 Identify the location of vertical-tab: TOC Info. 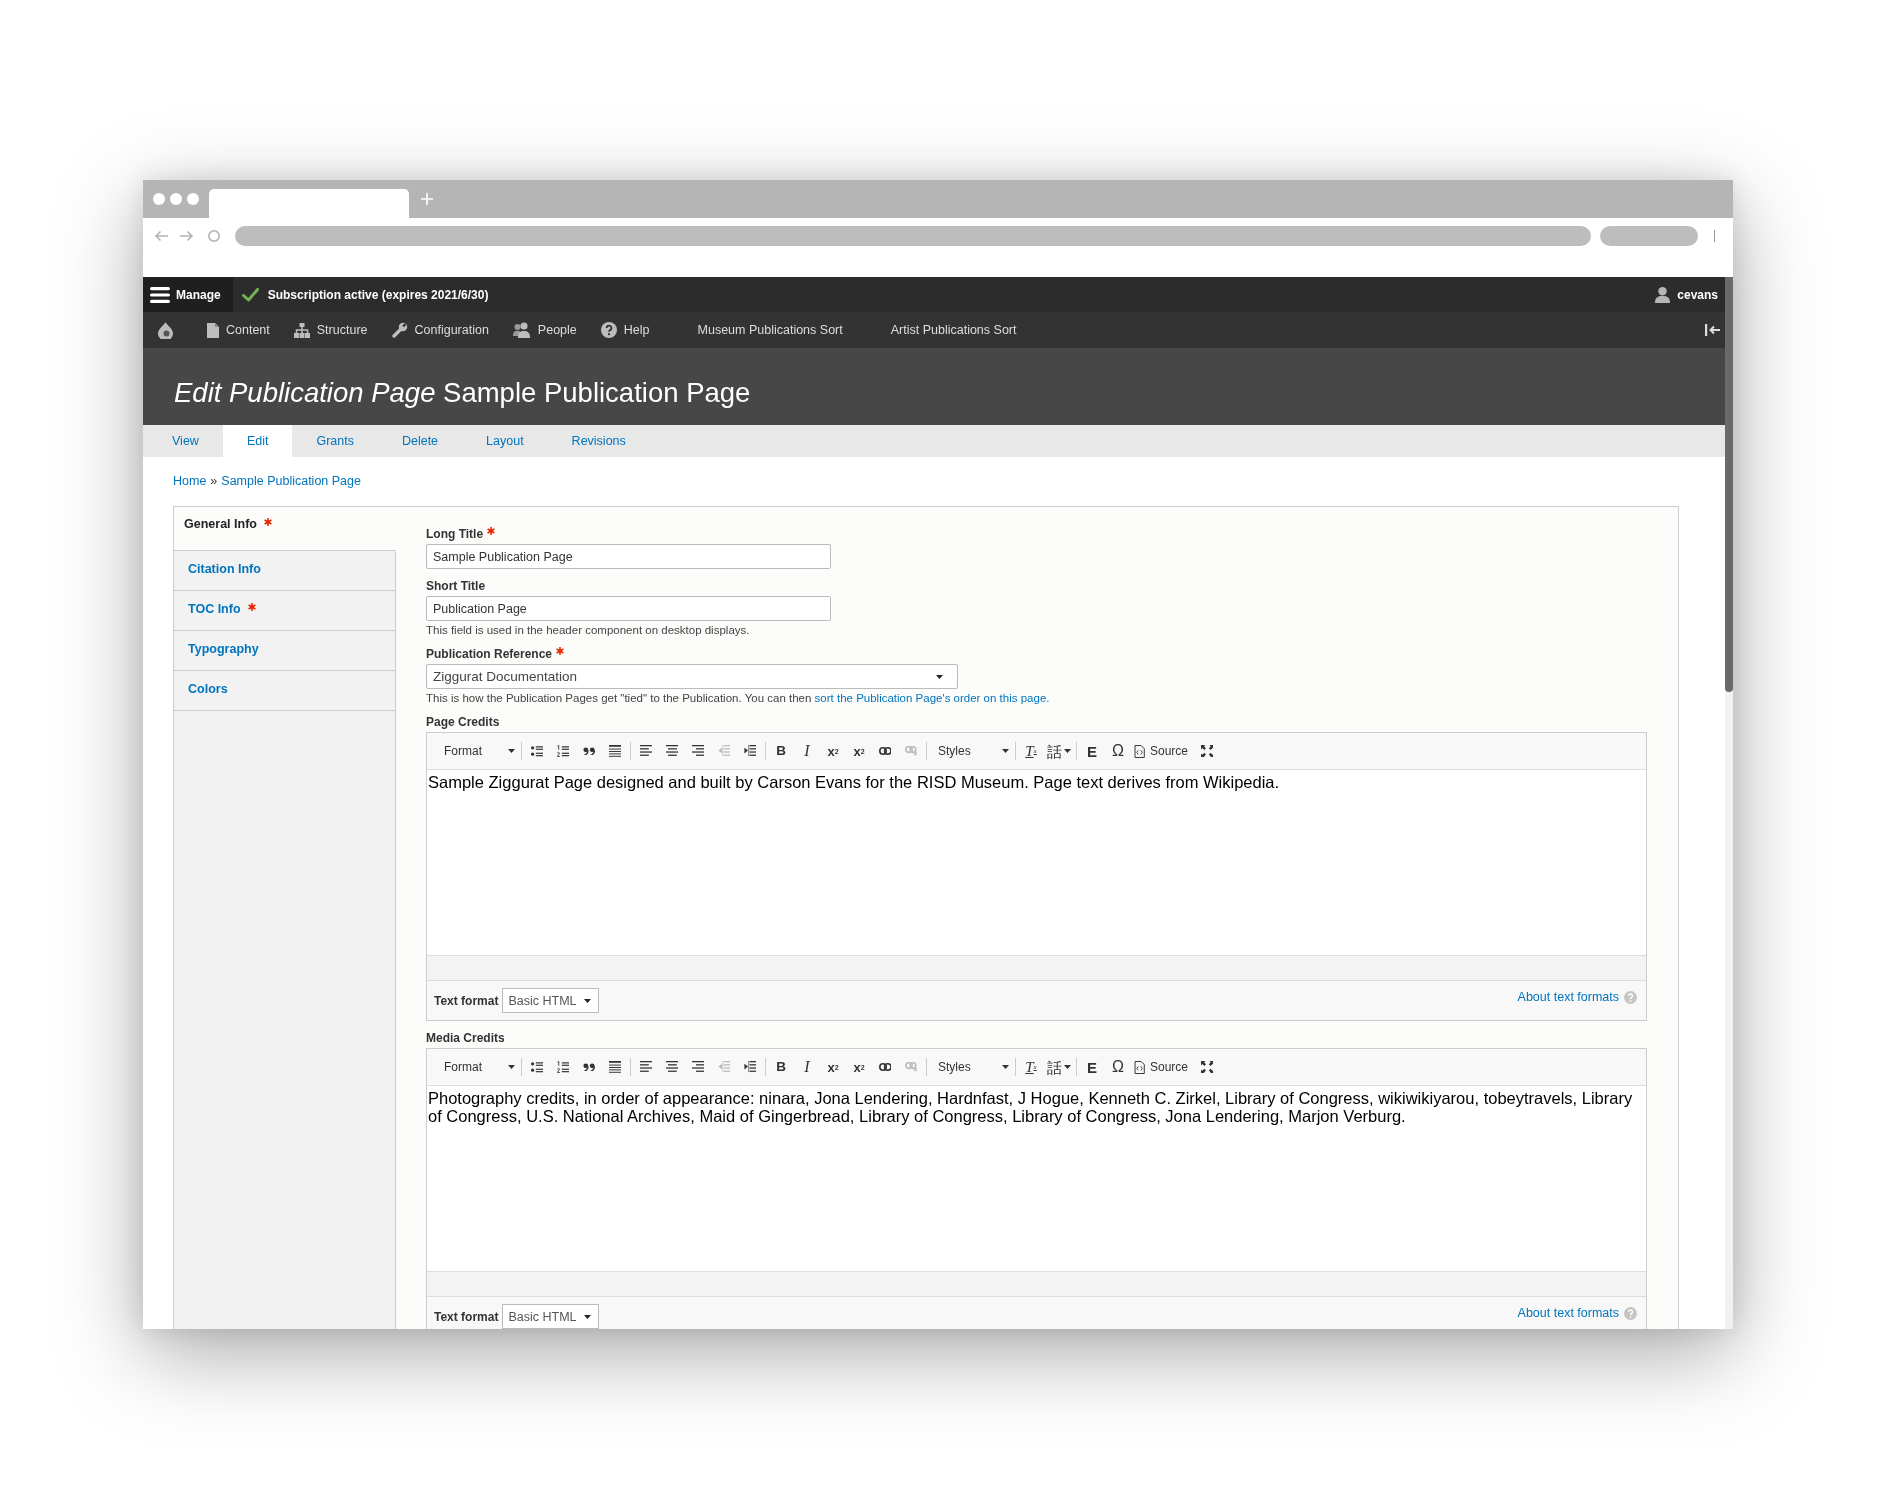
(285, 611).